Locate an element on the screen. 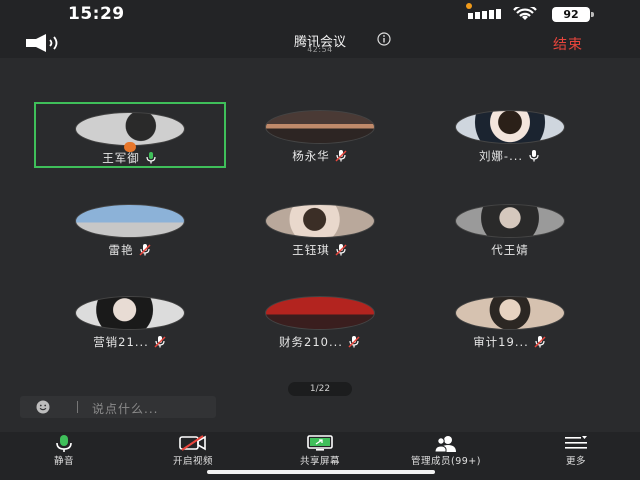 This screenshot has height=480, width=640. manage-members-button: 管理成员(99+) is located at coordinates (446, 452).